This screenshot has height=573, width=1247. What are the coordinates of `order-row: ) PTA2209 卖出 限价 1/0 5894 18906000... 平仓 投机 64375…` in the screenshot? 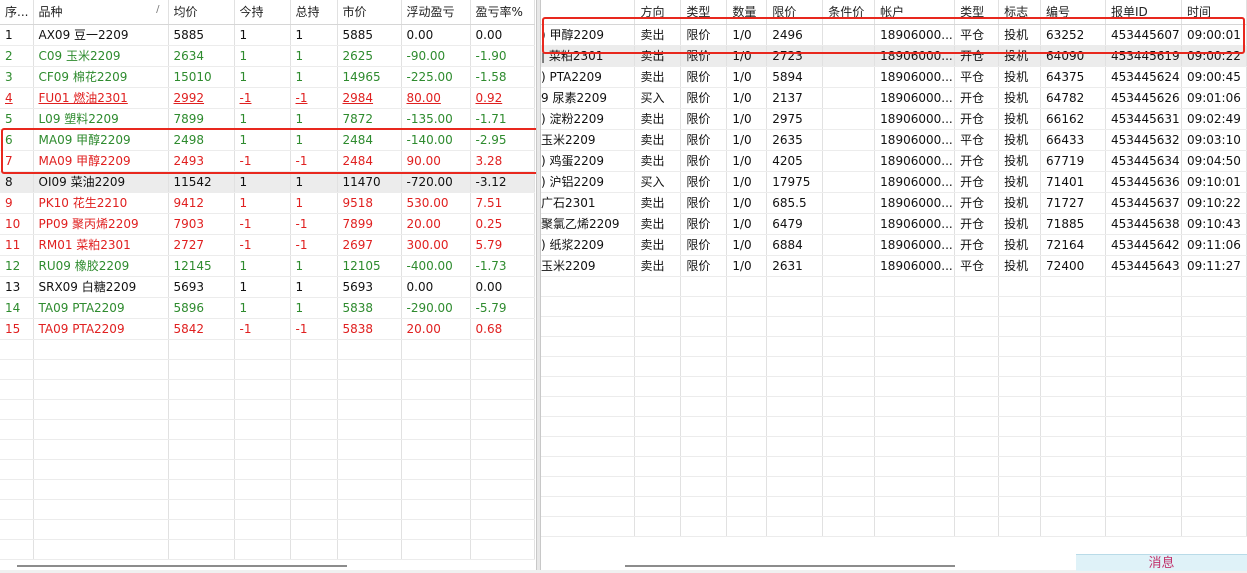 It's located at (894, 77).